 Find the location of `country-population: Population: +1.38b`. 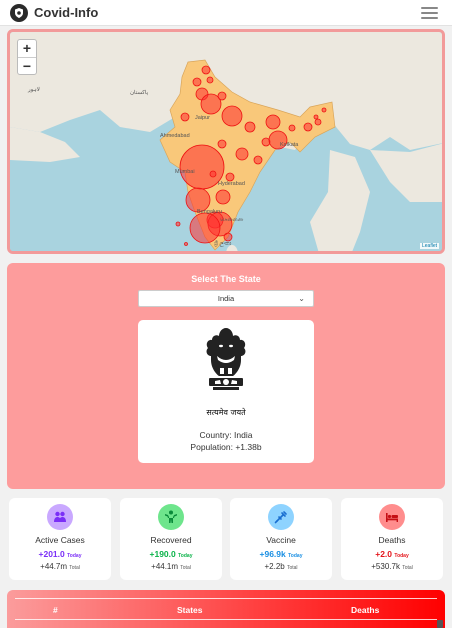

country-population: Population: +1.38b is located at coordinates (226, 447).